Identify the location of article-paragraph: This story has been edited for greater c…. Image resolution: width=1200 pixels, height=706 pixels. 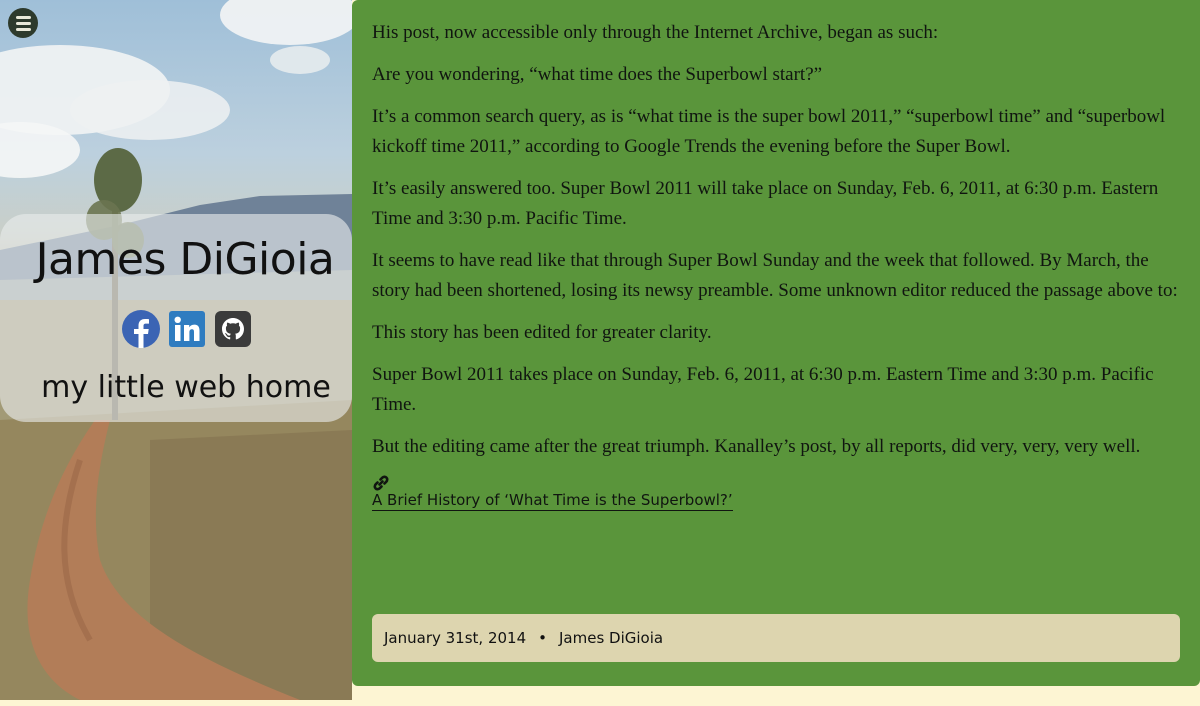
(542, 332).